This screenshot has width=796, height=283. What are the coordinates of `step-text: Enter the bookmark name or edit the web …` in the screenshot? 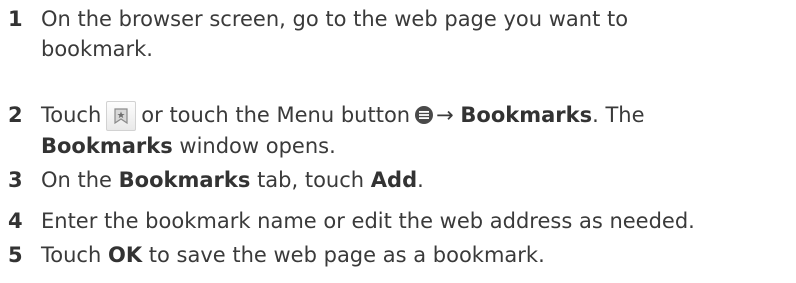 It's located at (368, 221).